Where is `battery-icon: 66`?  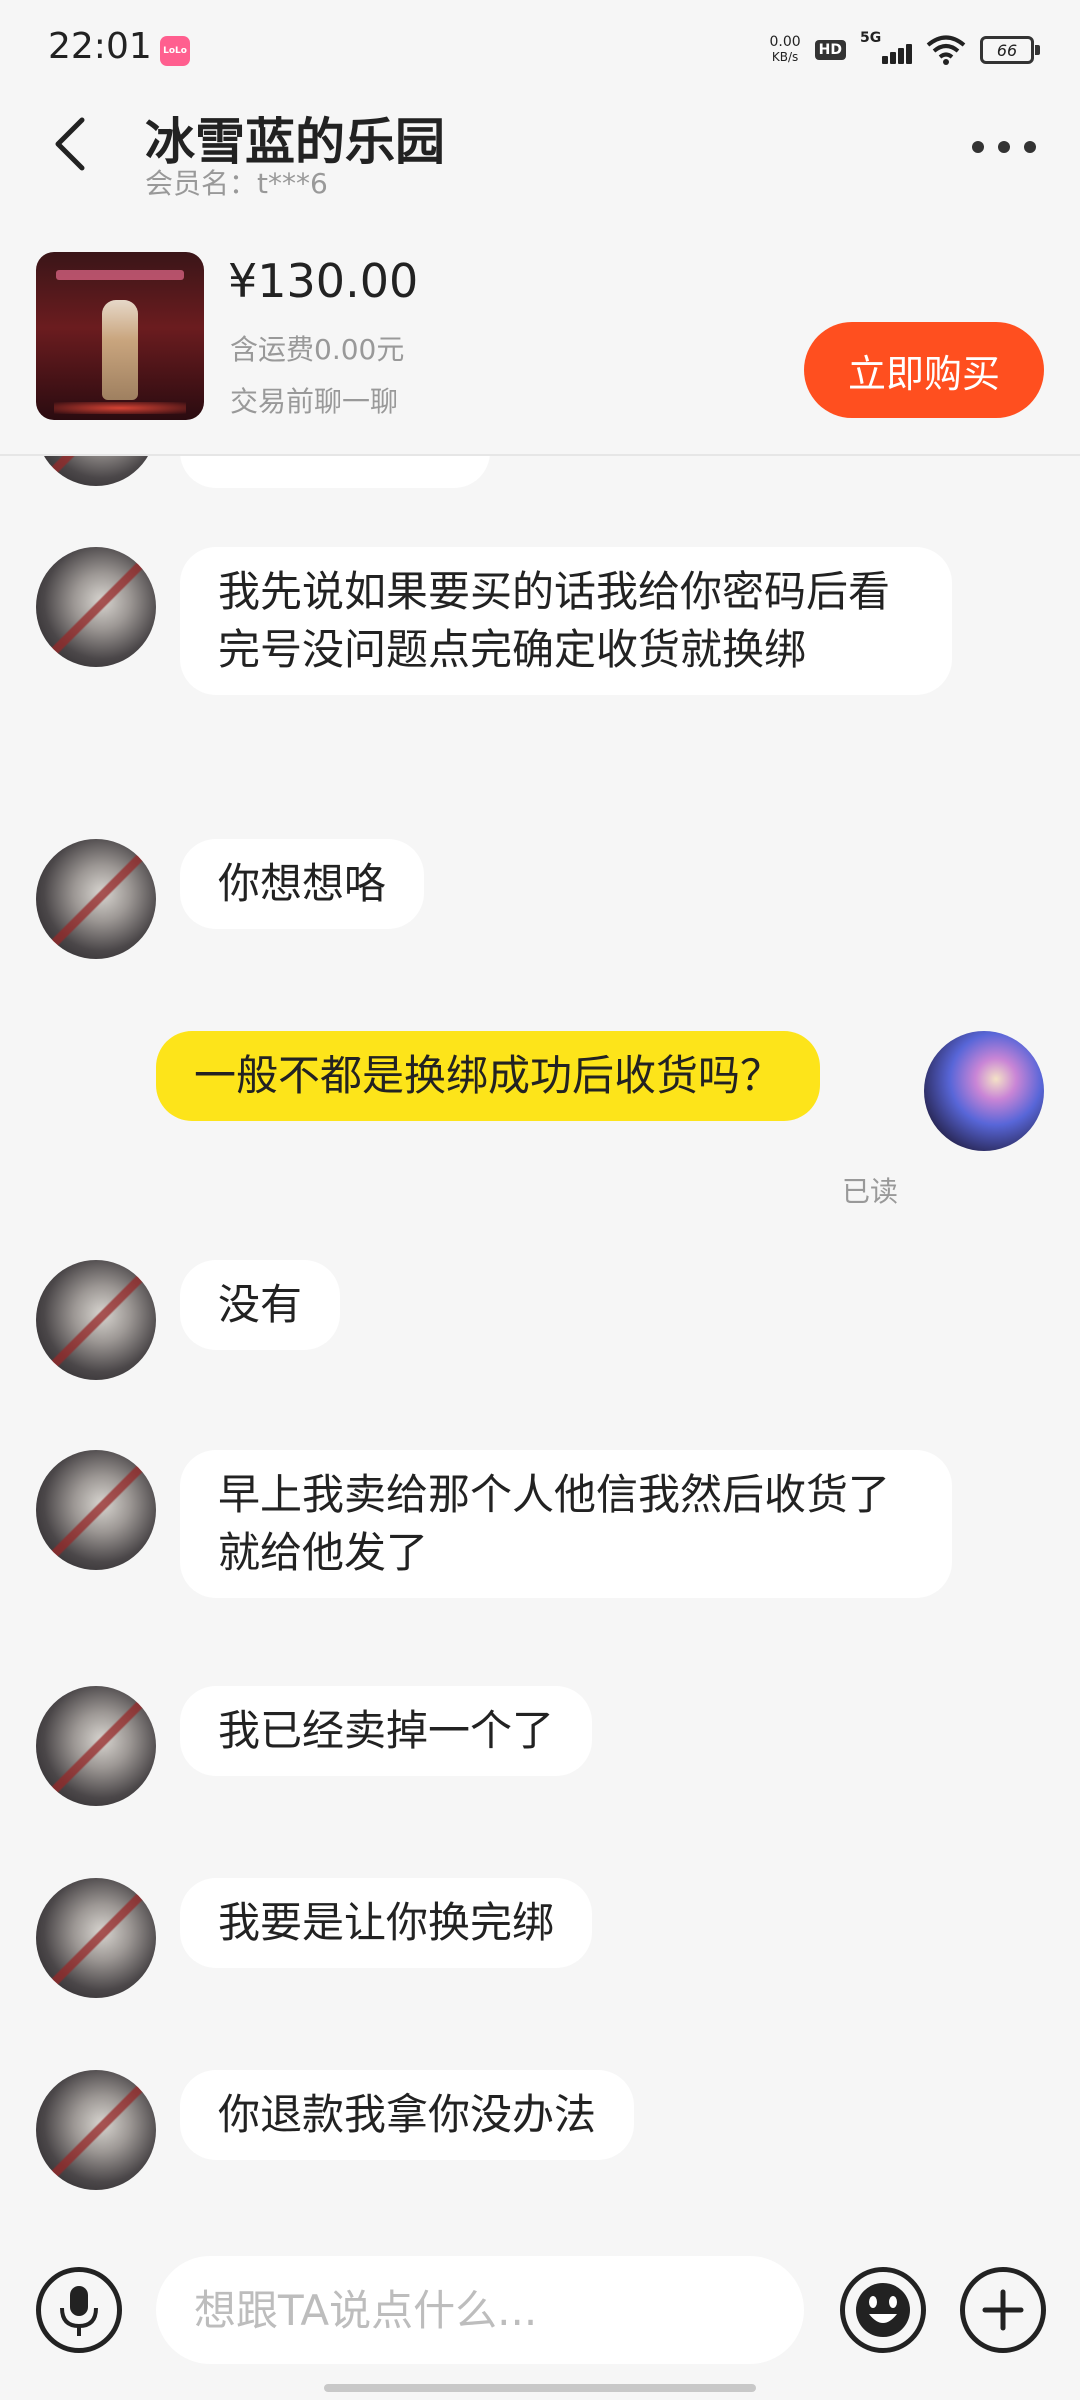 battery-icon: 66 is located at coordinates (1010, 50).